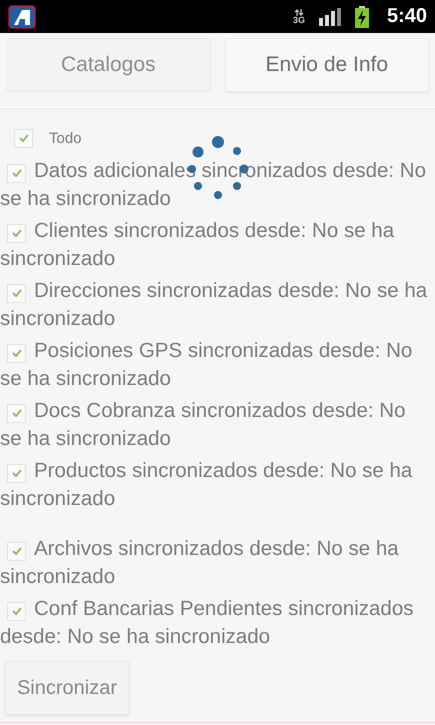 Image resolution: width=435 pixels, height=725 pixels. What do you see at coordinates (329, 17) in the screenshot?
I see `signal-icon` at bounding box center [329, 17].